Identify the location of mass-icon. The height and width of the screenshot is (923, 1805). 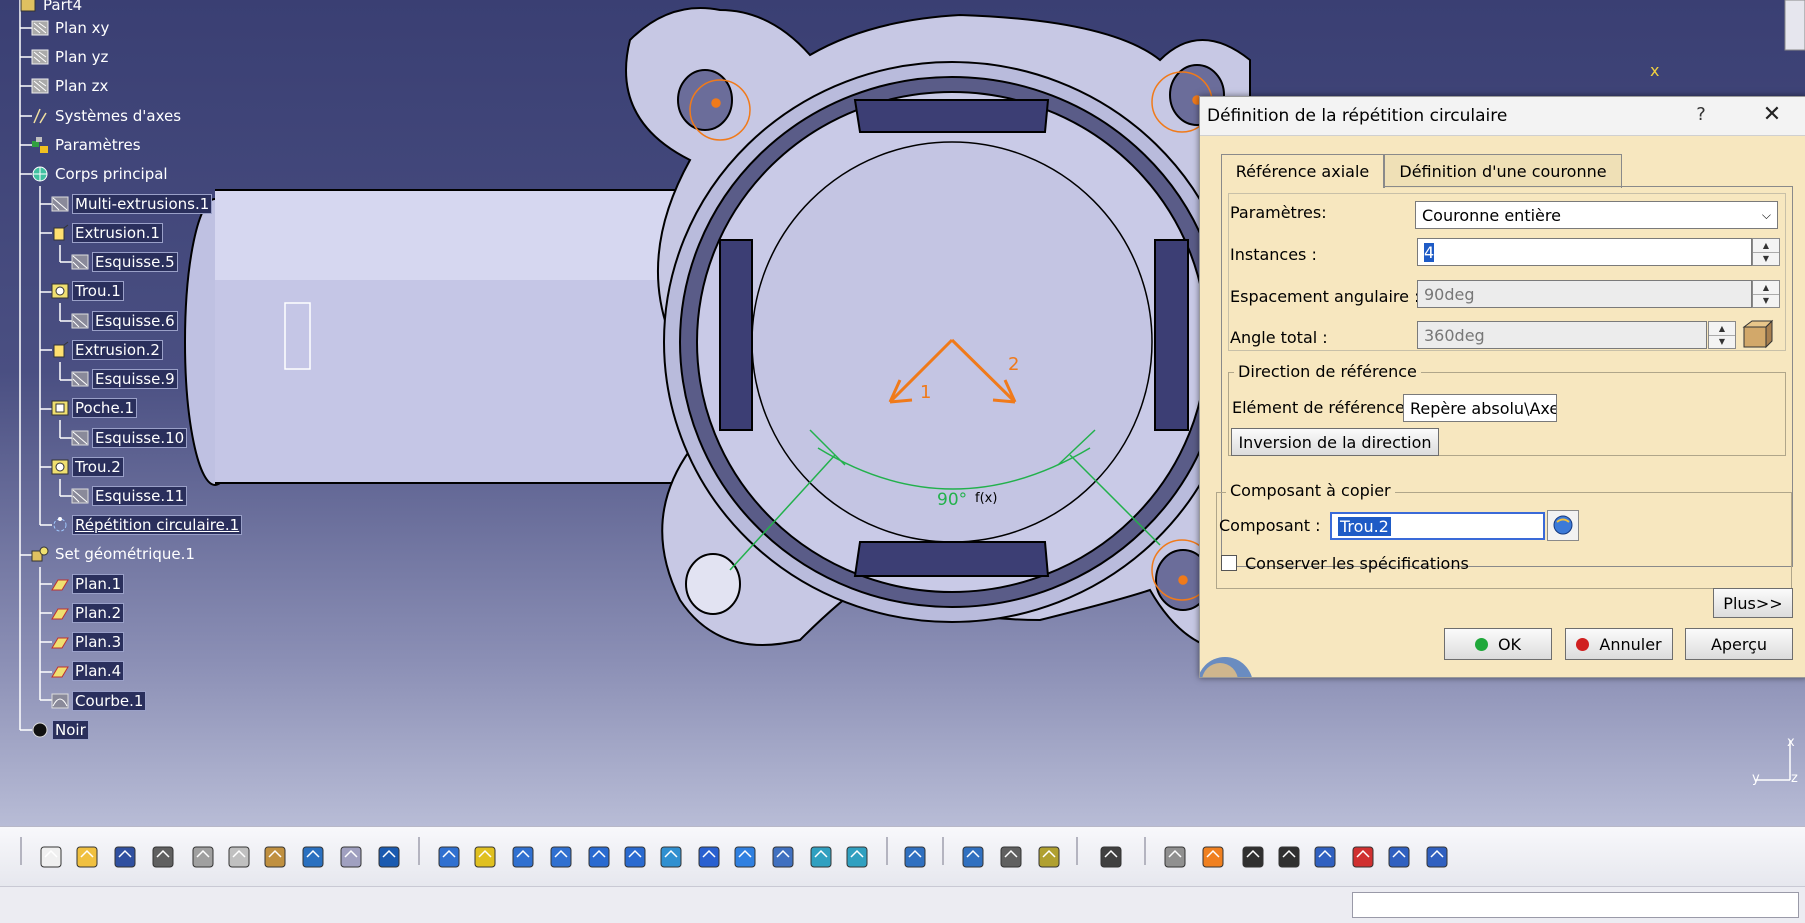
(1049, 857).